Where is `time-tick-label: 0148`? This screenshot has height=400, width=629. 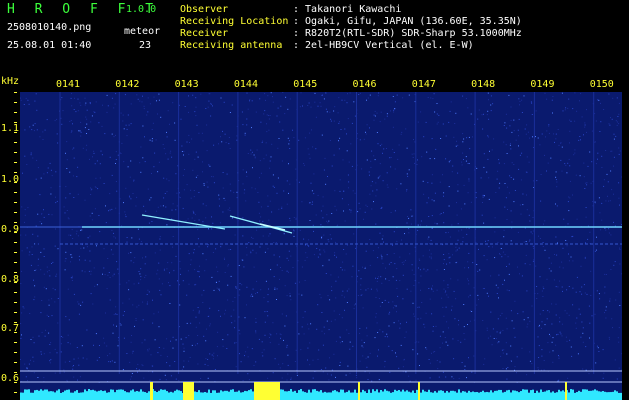 time-tick-label: 0148 is located at coordinates (483, 84).